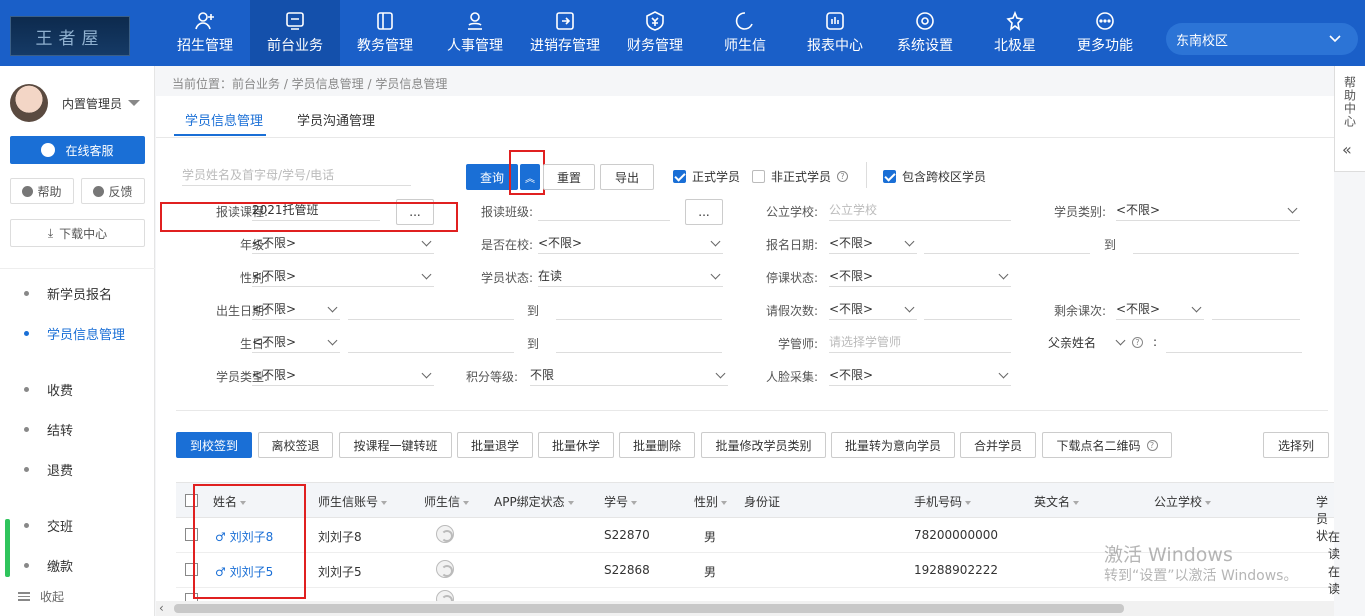 The width and height of the screenshot is (1365, 616). I want to click on nav-item-settings: 系统设置, so click(925, 33).